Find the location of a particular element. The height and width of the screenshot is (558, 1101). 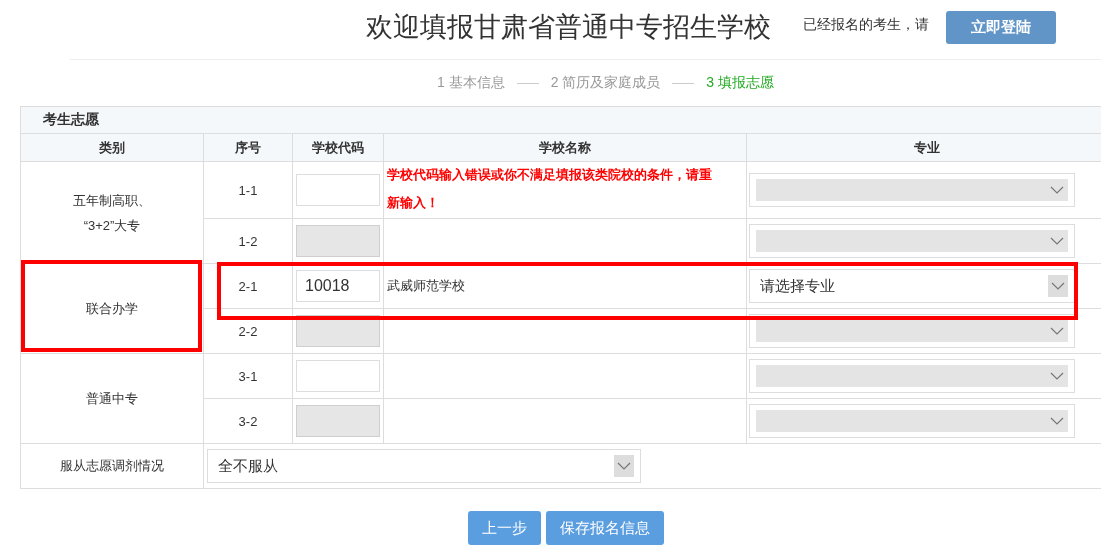

sequence-number: 3-2 is located at coordinates (248, 421).